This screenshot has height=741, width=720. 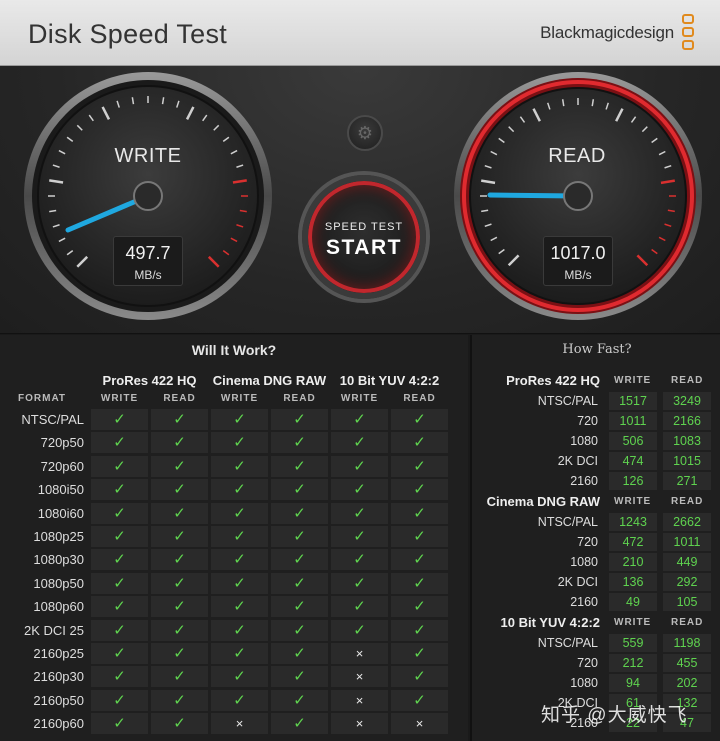 What do you see at coordinates (578, 196) in the screenshot?
I see `read-needle-hub` at bounding box center [578, 196].